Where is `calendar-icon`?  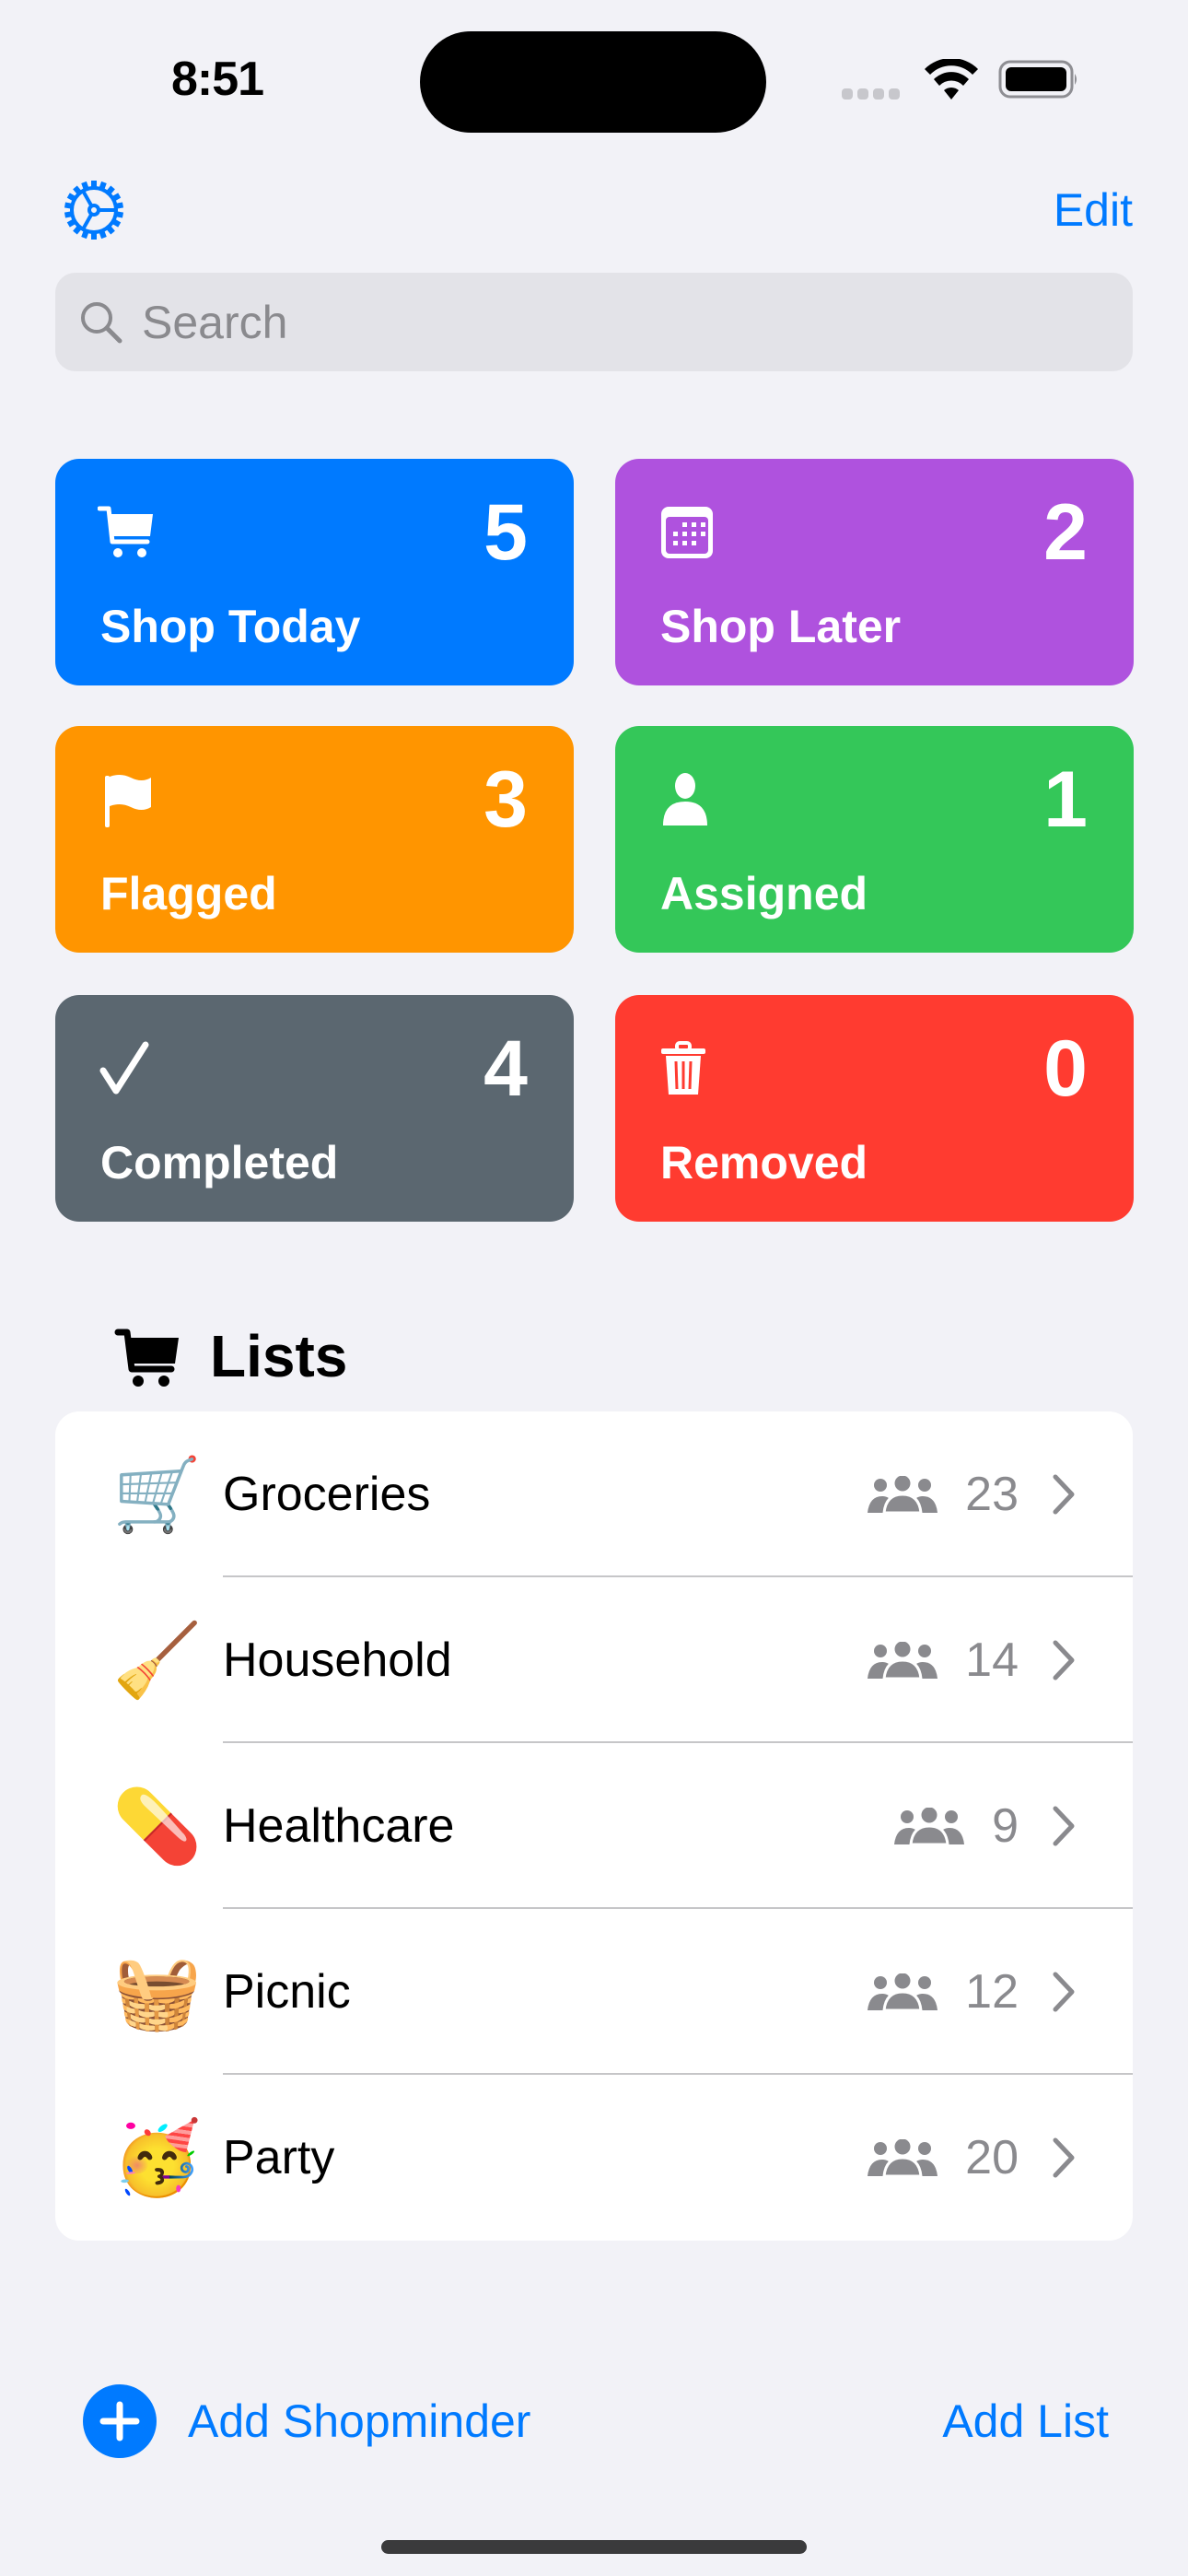
calendar-icon is located at coordinates (687, 532).